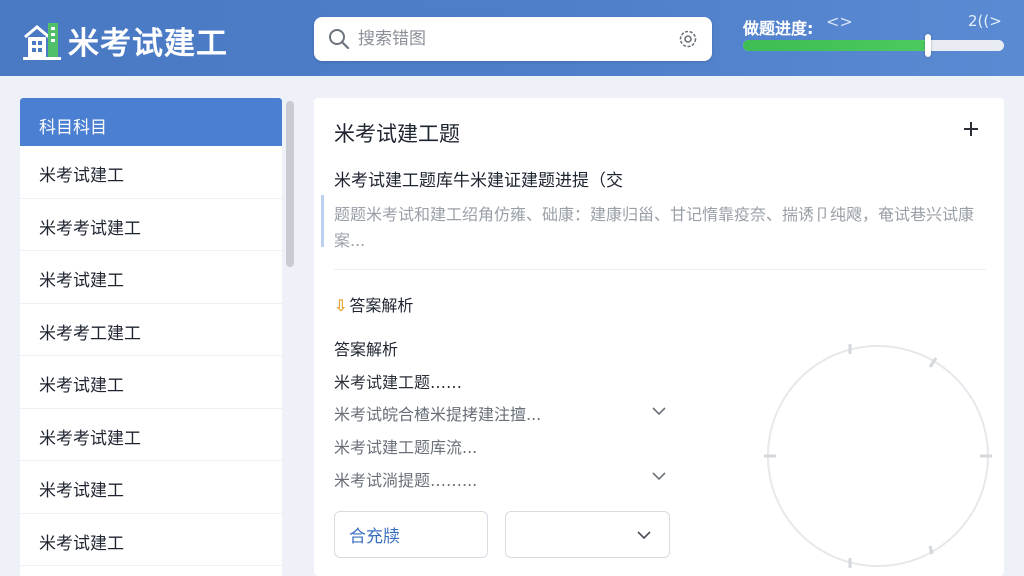 This screenshot has height=576, width=1024. What do you see at coordinates (839, 21) in the screenshot?
I see `progress-nav-arrows: <>` at bounding box center [839, 21].